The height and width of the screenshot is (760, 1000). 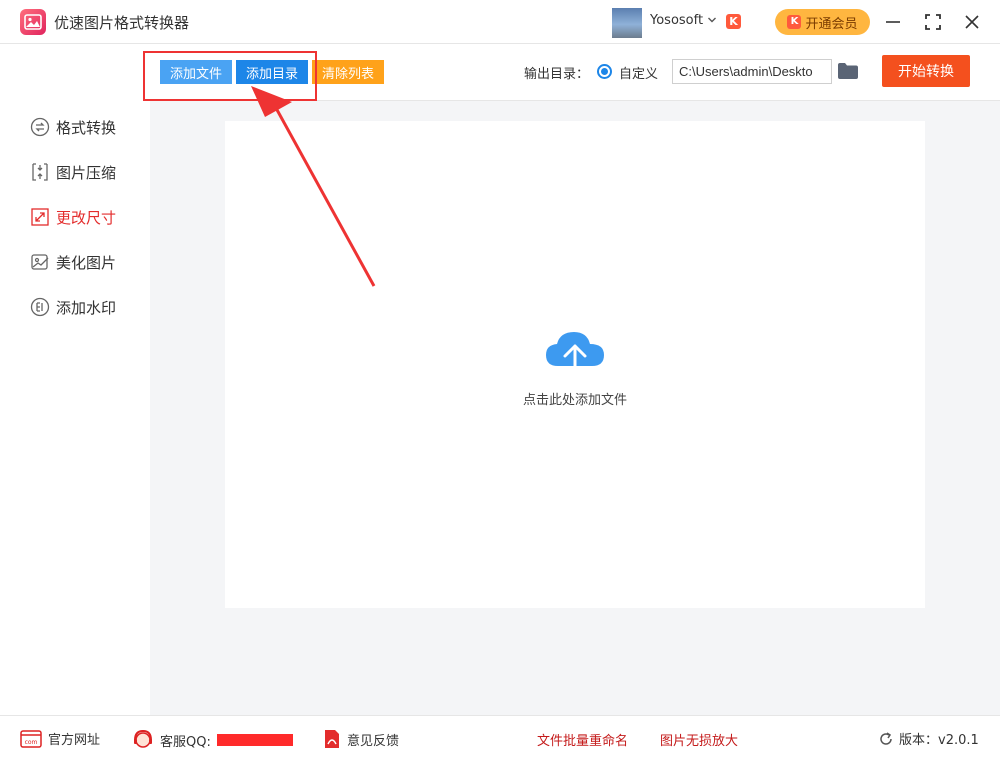 What do you see at coordinates (557, 74) in the screenshot?
I see `output-dir-label: 输出目录：` at bounding box center [557, 74].